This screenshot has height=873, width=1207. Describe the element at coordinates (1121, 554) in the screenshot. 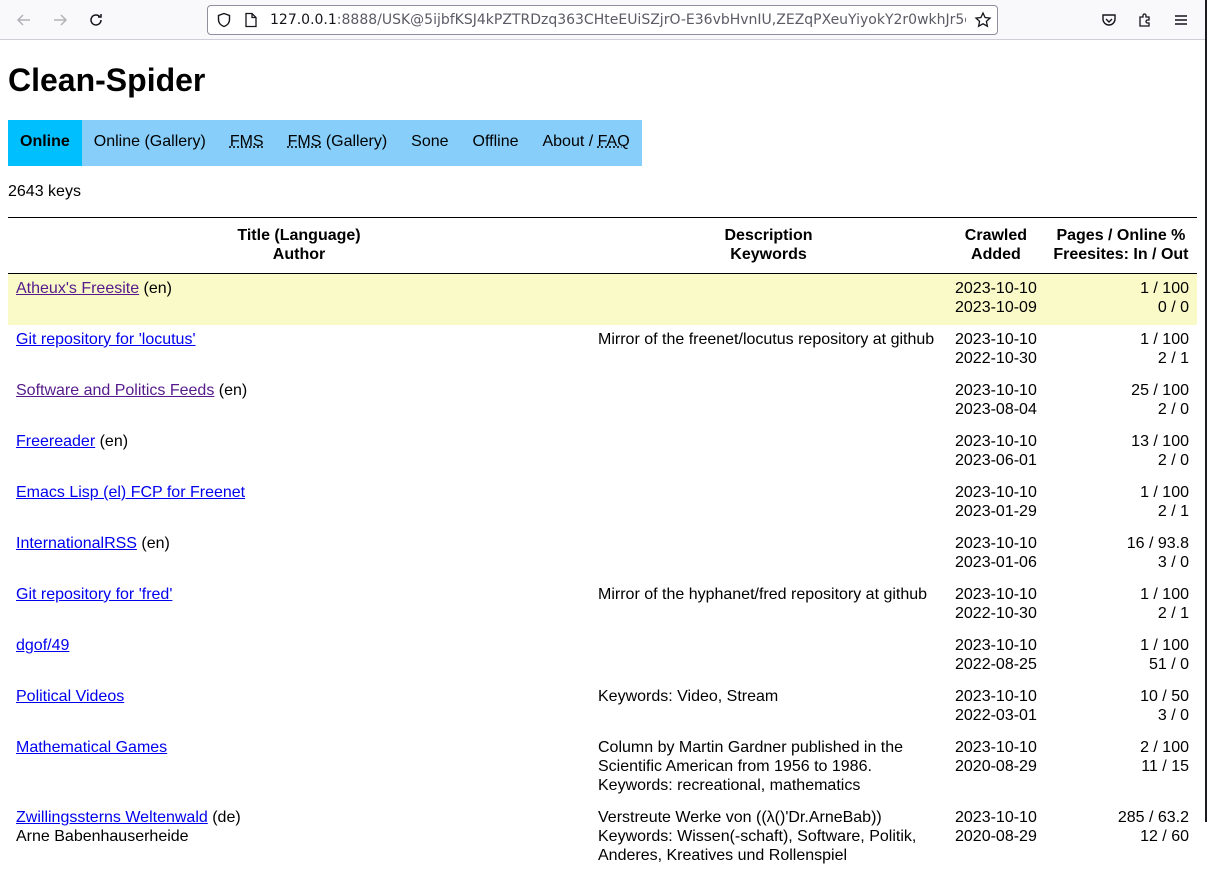

I see `site-stats: 16 / 93.8 3 / 0` at that location.